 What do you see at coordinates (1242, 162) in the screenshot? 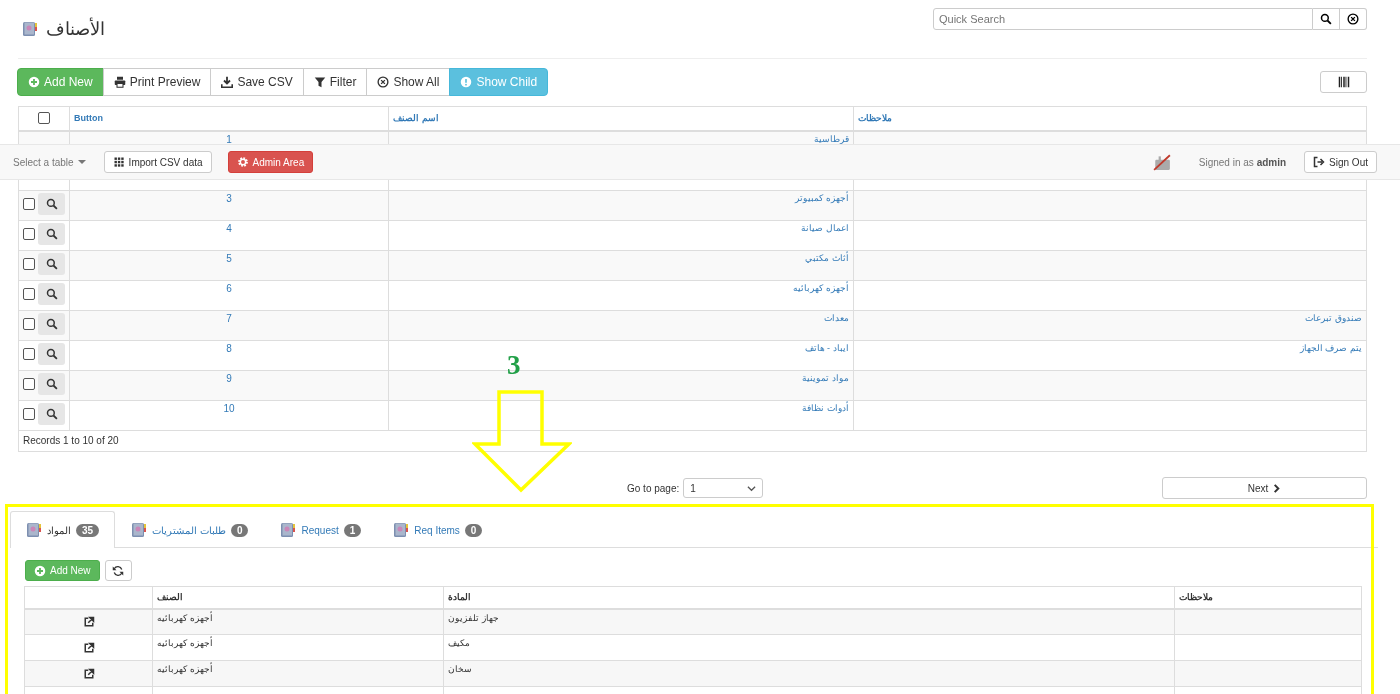
I see `signed-in-text: Signed in as admin` at bounding box center [1242, 162].